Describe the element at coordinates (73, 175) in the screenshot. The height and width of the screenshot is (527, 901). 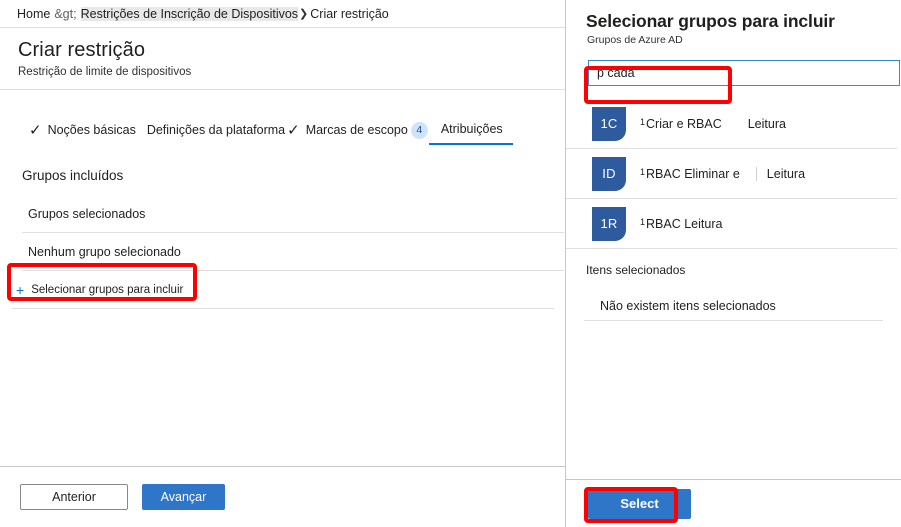
I see `included-groups-title: Grupos incluídos` at that location.